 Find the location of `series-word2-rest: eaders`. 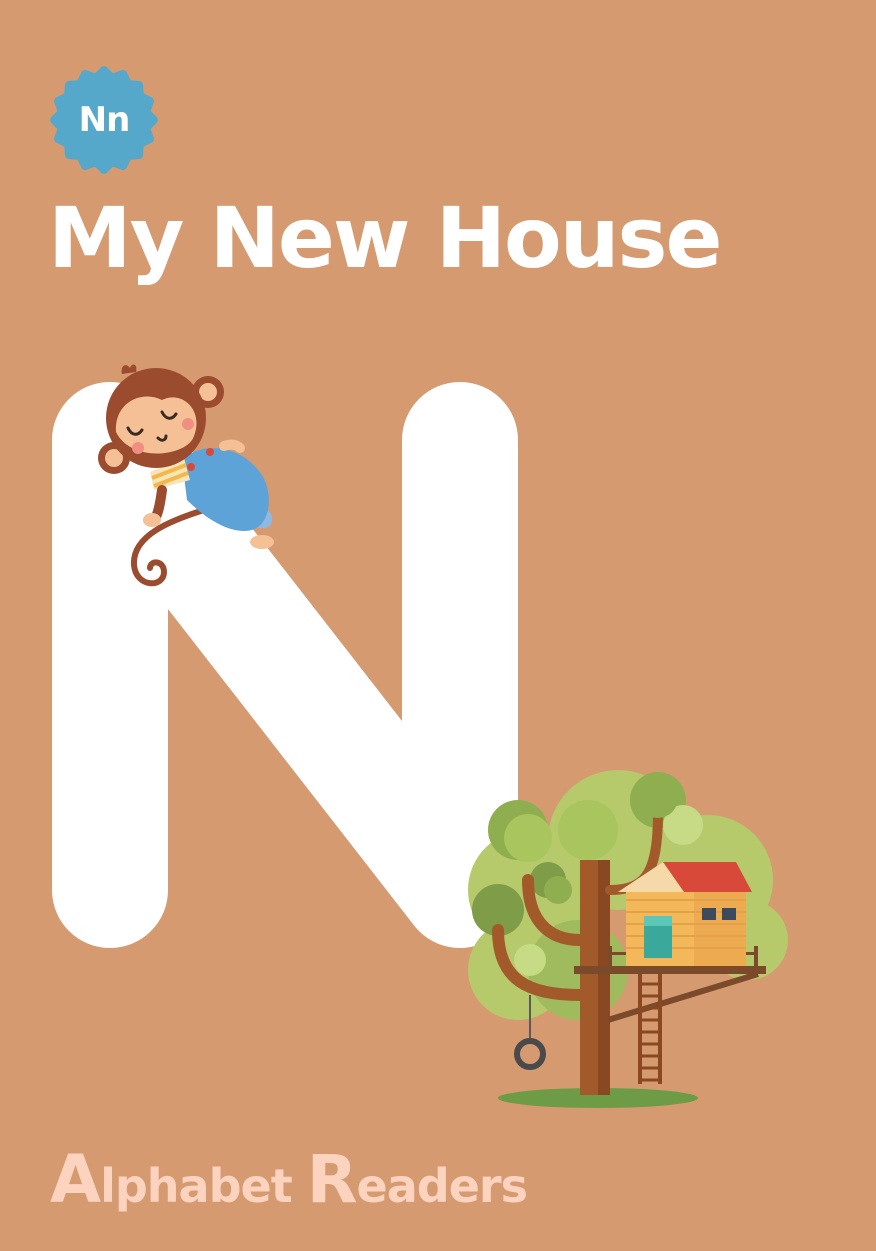

series-word2-rest: eaders is located at coordinates (442, 1186).